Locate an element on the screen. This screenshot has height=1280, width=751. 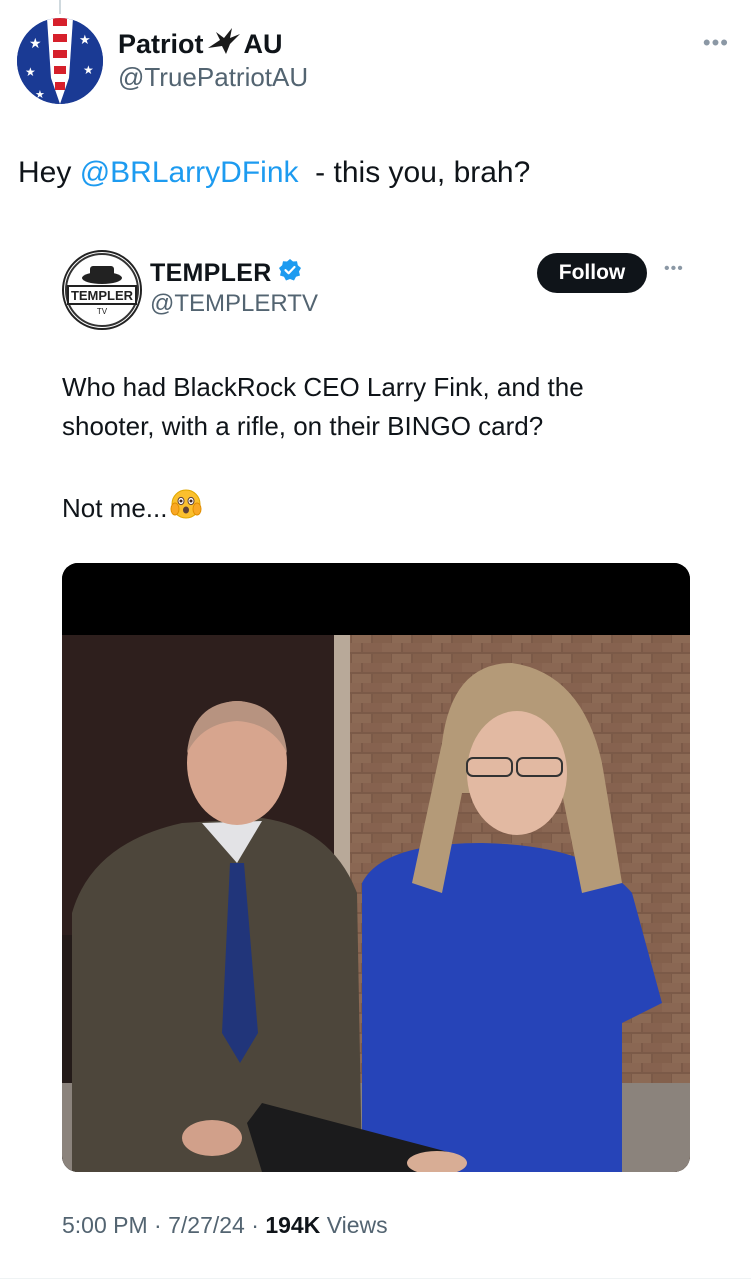
tweet-meta: 5:00 PM · 7/27/24 · 194K Views is located at coordinates (225, 1225).